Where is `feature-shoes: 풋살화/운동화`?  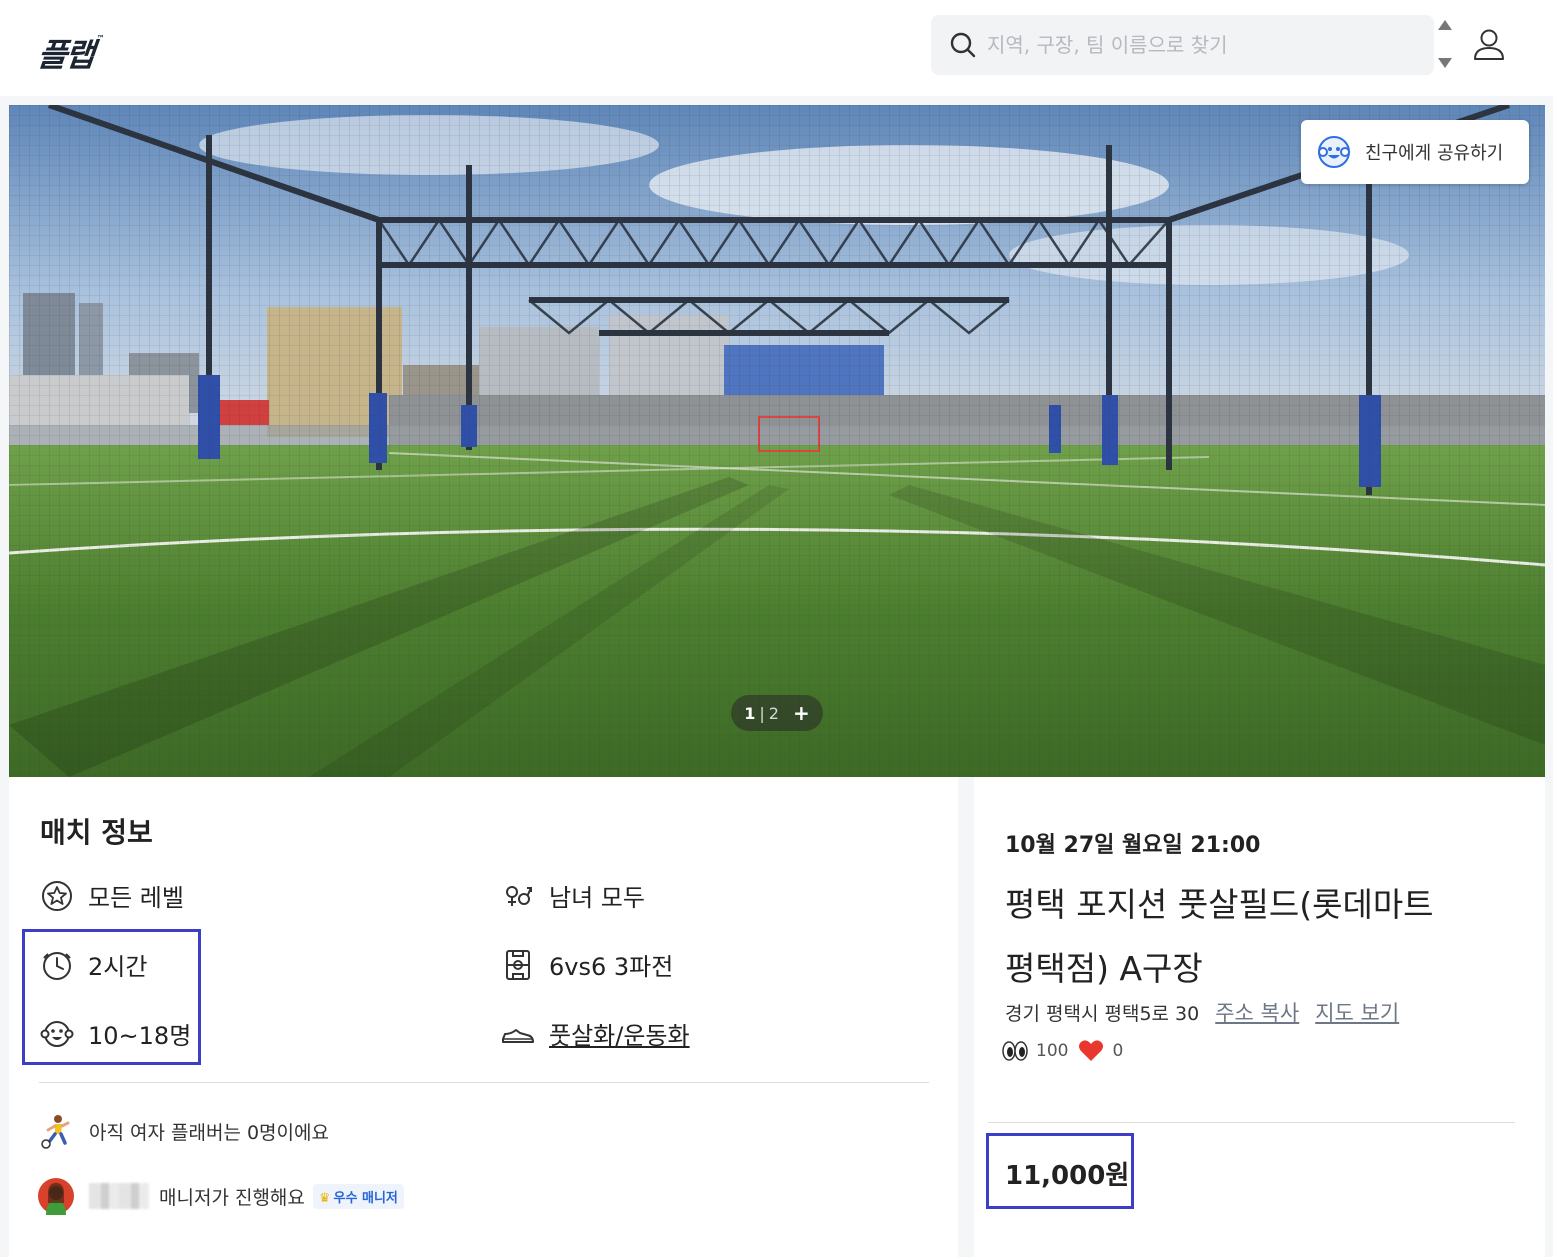
feature-shoes: 풋살화/운동화 is located at coordinates (595, 1033).